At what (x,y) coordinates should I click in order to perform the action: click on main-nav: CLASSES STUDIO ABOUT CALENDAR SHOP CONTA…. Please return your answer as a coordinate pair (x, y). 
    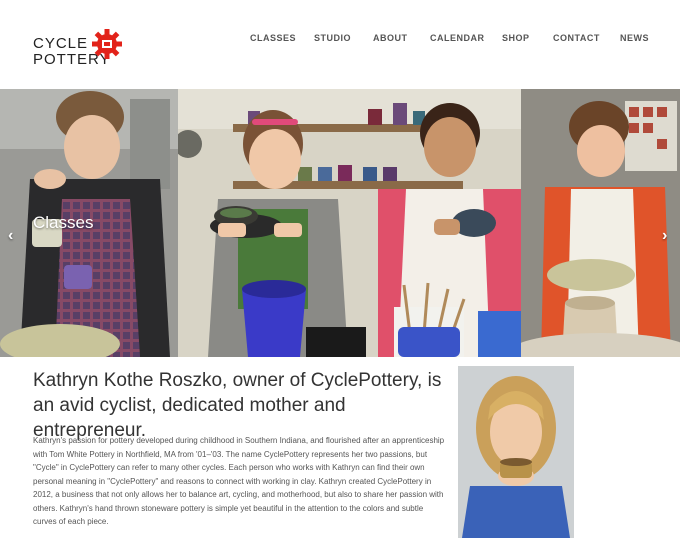
    Looking at the image, I should click on (340, 39).